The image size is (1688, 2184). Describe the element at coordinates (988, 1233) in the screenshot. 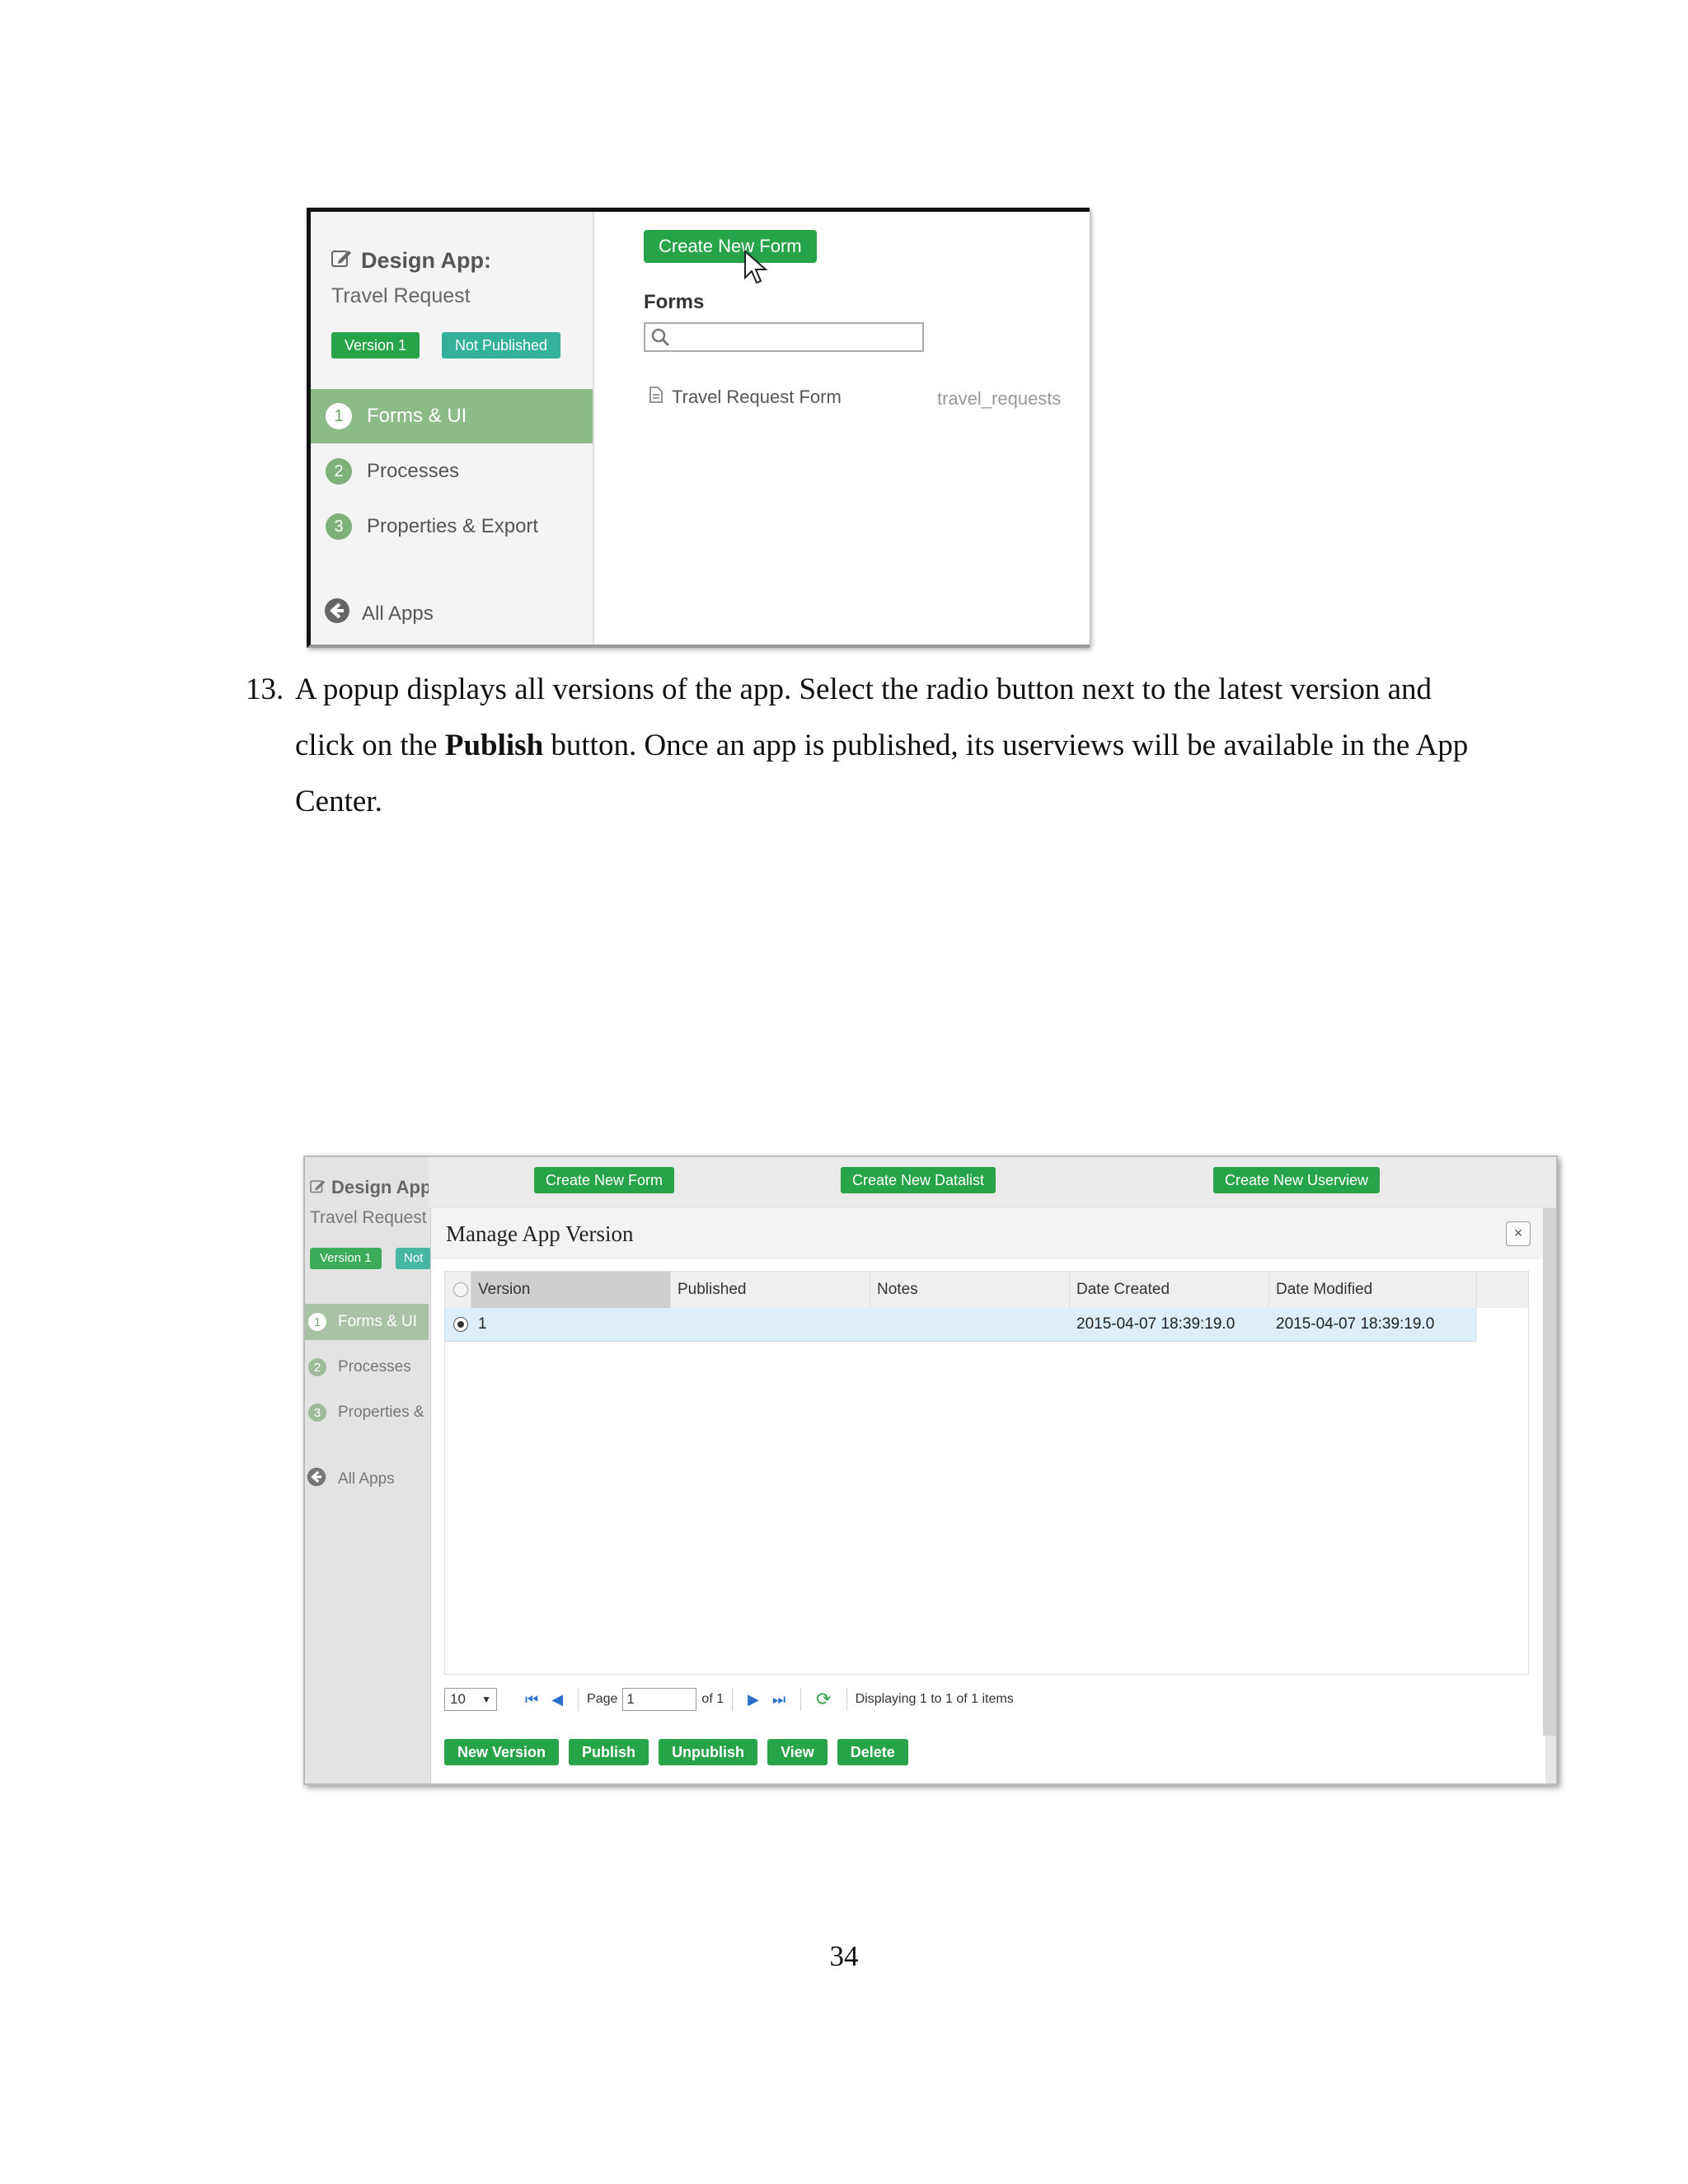

I see `dialog-title: Manage App Version` at that location.